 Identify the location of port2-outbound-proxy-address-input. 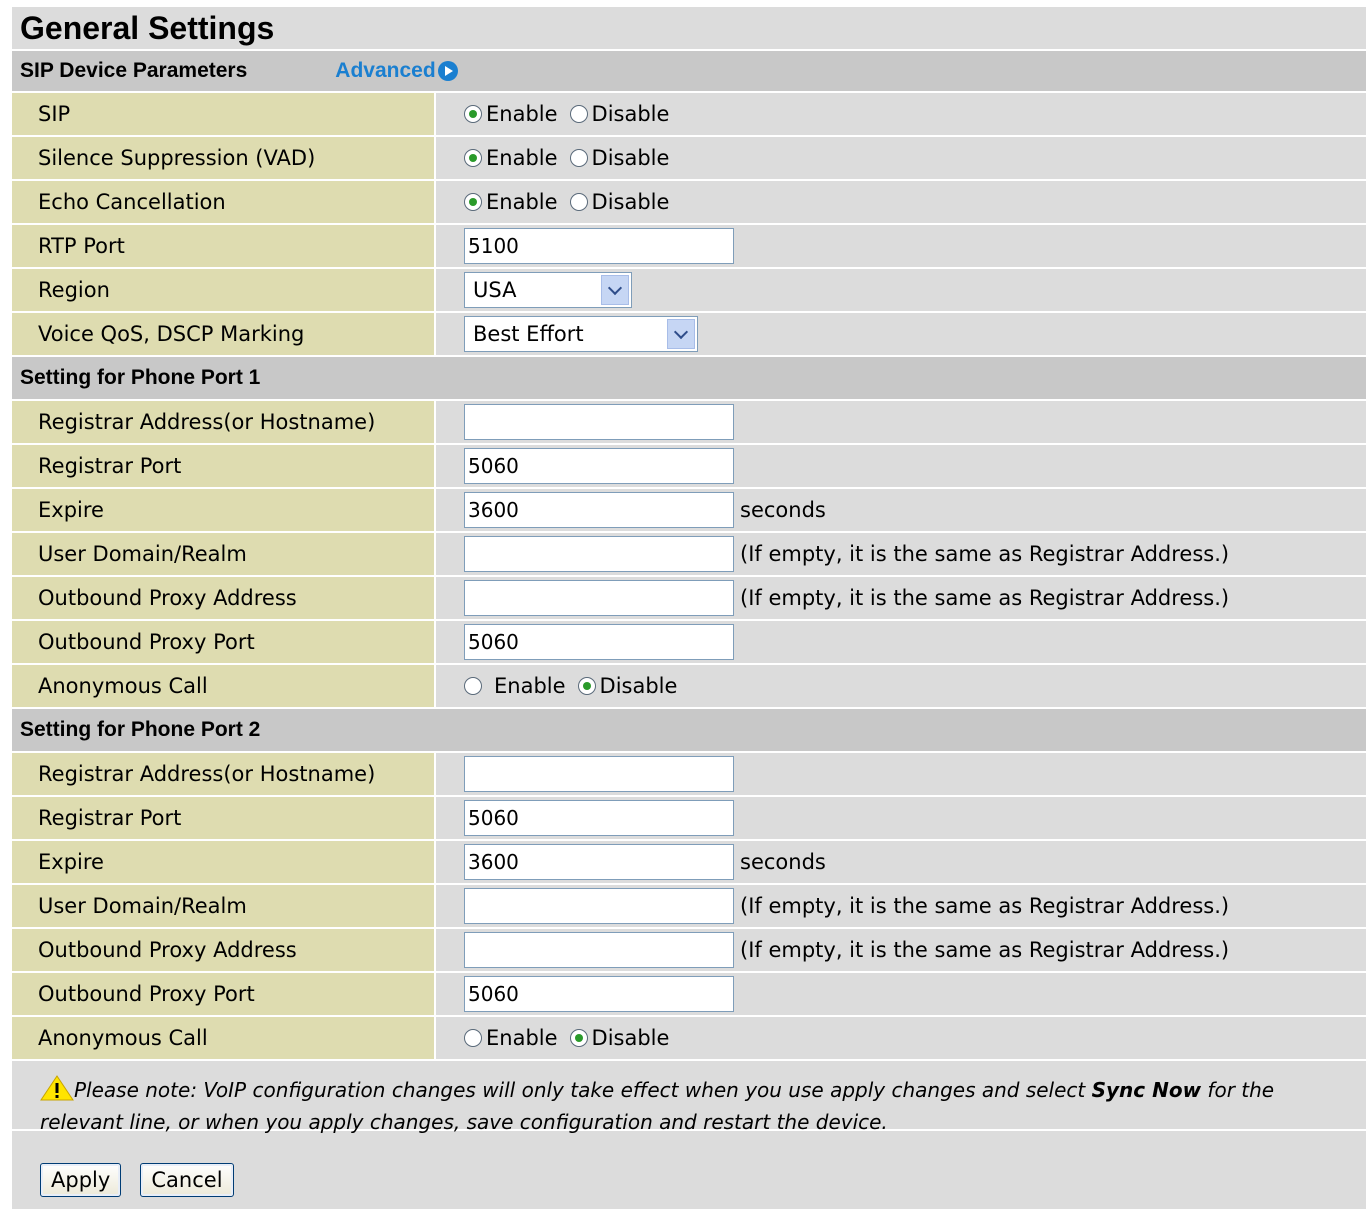
(599, 950).